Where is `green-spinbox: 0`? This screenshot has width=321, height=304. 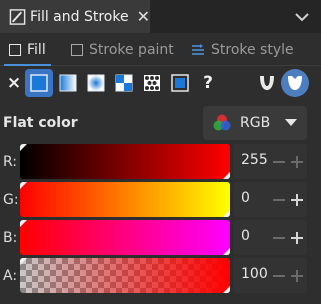
green-spinbox: 0 is located at coordinates (270, 199).